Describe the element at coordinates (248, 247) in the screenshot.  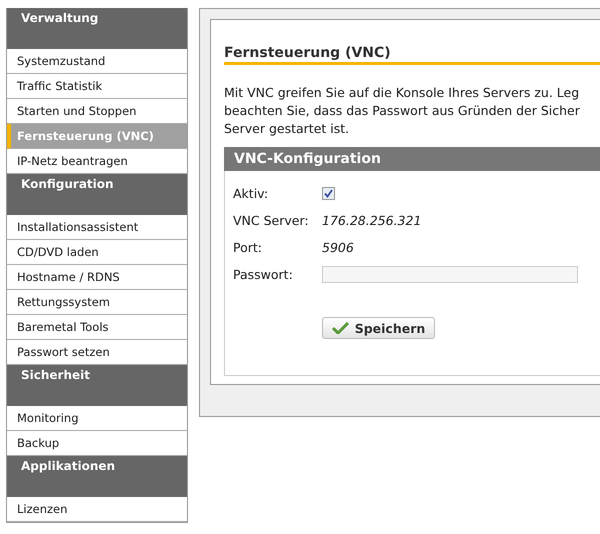
I see `field-label: Port:` at that location.